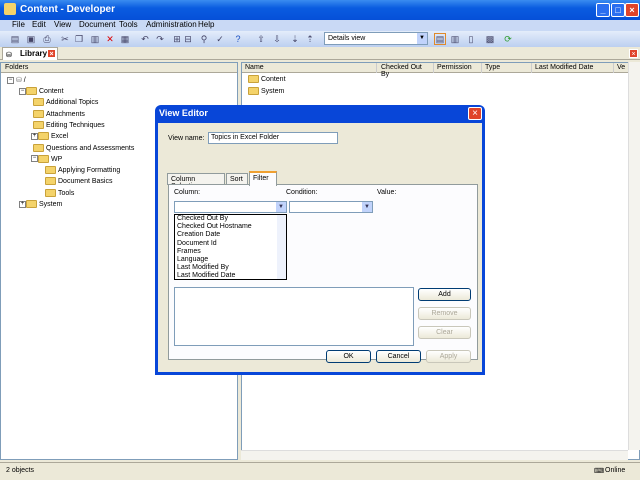 The image size is (640, 480). What do you see at coordinates (230, 235) in the screenshot?
I see `dropdown-option: Creation Date` at bounding box center [230, 235].